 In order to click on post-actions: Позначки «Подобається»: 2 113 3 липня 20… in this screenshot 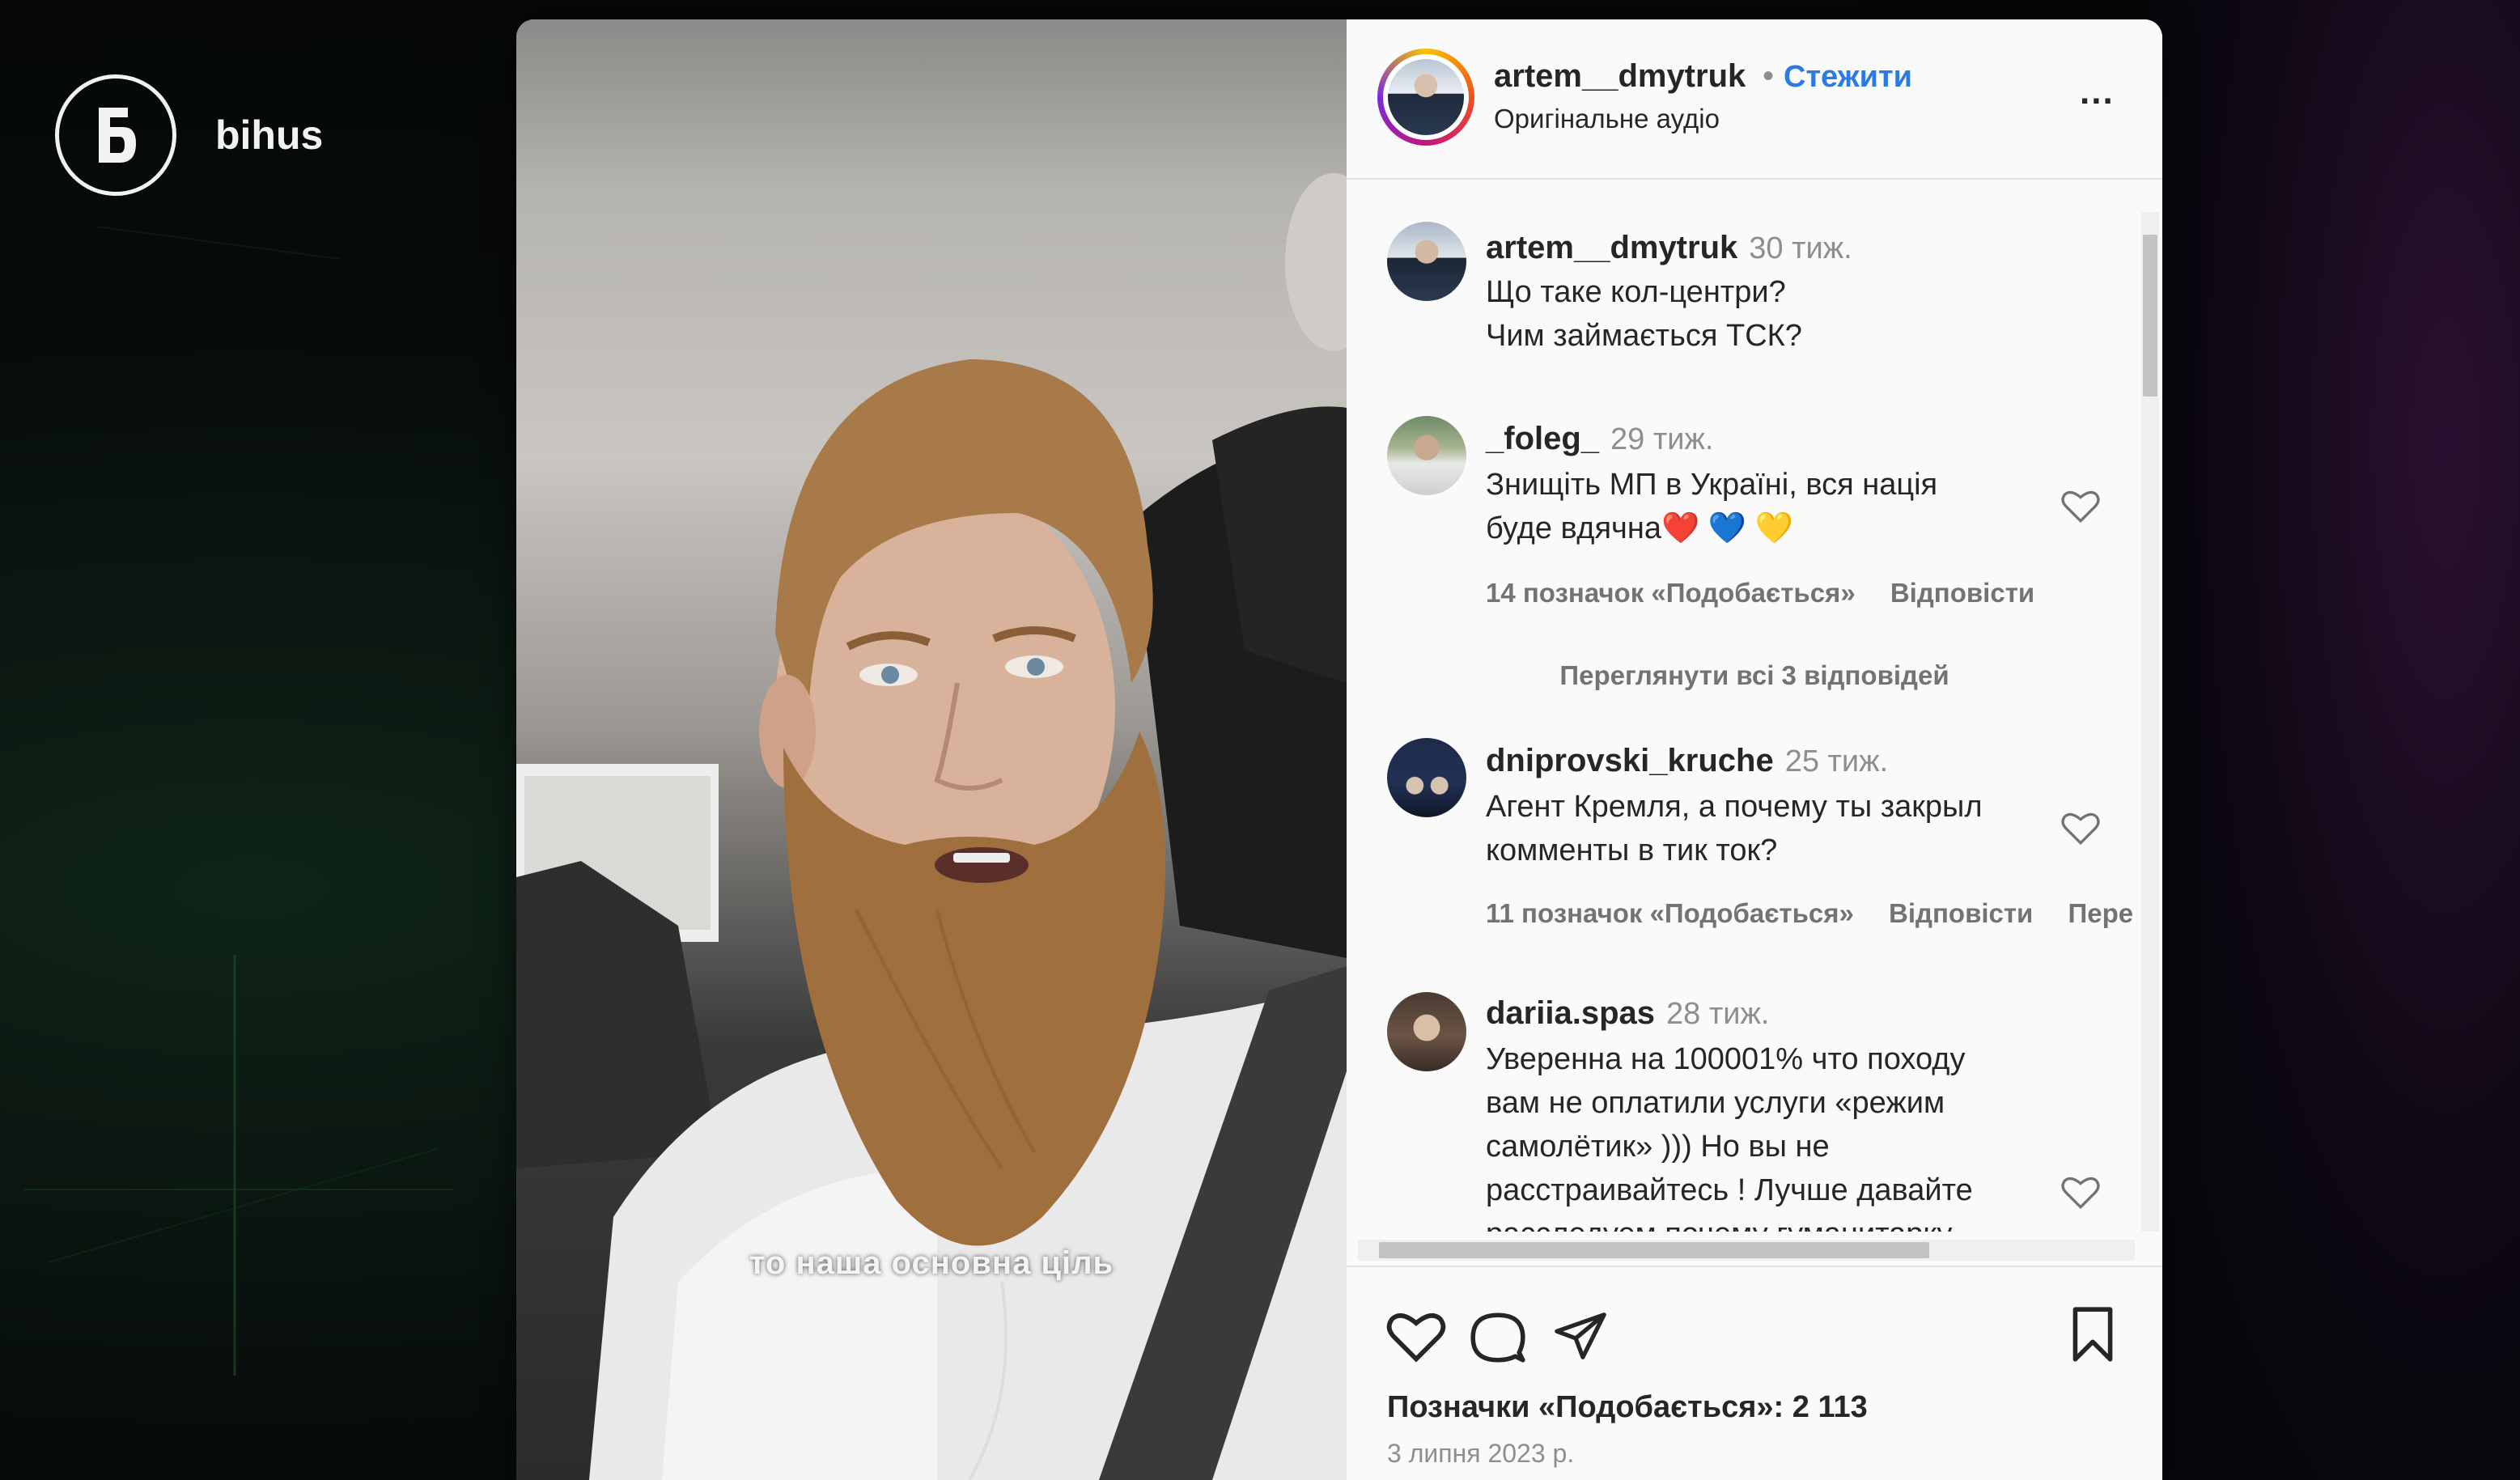, I will do `click(1754, 1373)`.